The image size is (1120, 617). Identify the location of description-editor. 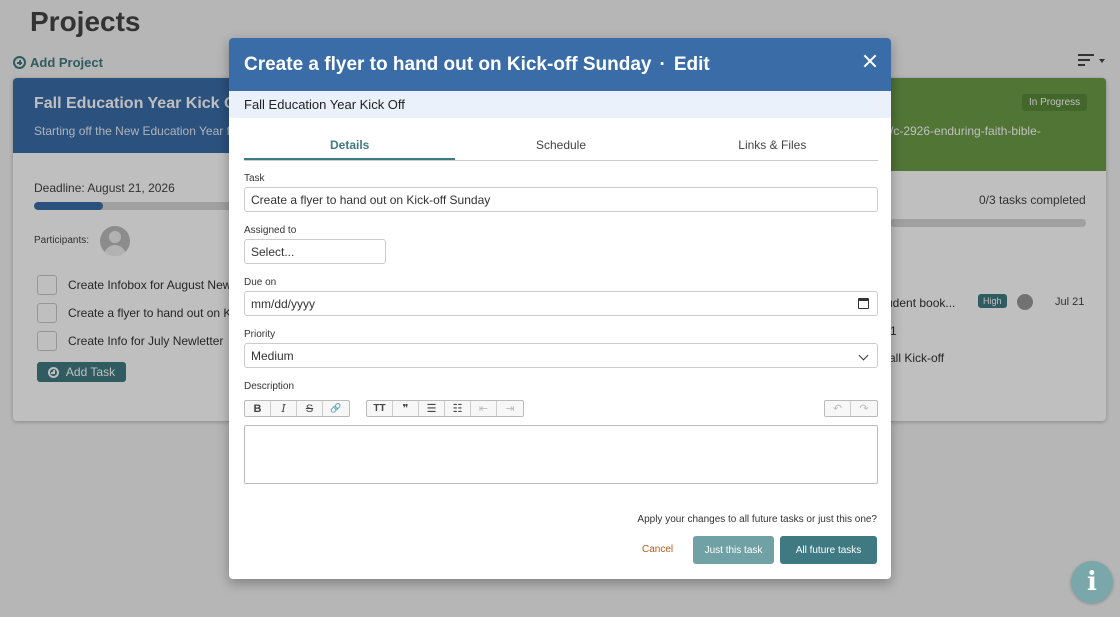
(561, 454).